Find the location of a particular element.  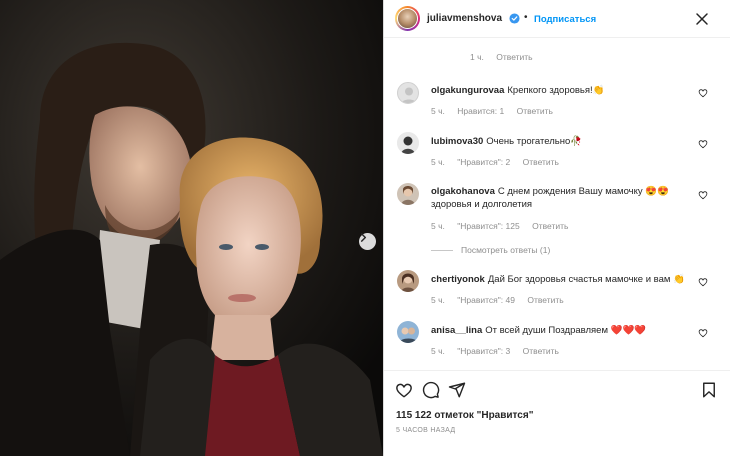

post-header: juliavmenshova • Подписаться is located at coordinates (557, 19).